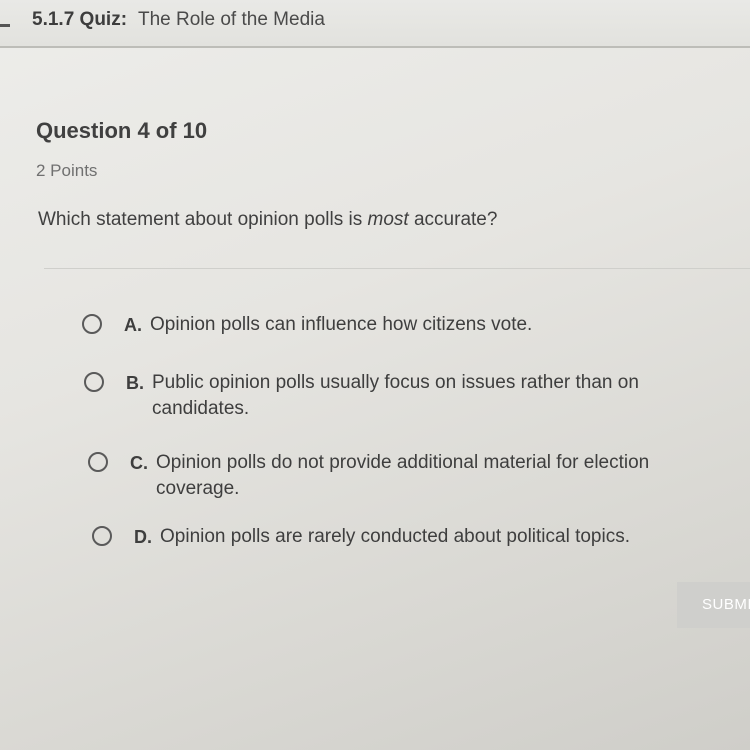 This screenshot has width=750, height=750. What do you see at coordinates (388, 219) in the screenshot?
I see `prompt-emphasis: most` at bounding box center [388, 219].